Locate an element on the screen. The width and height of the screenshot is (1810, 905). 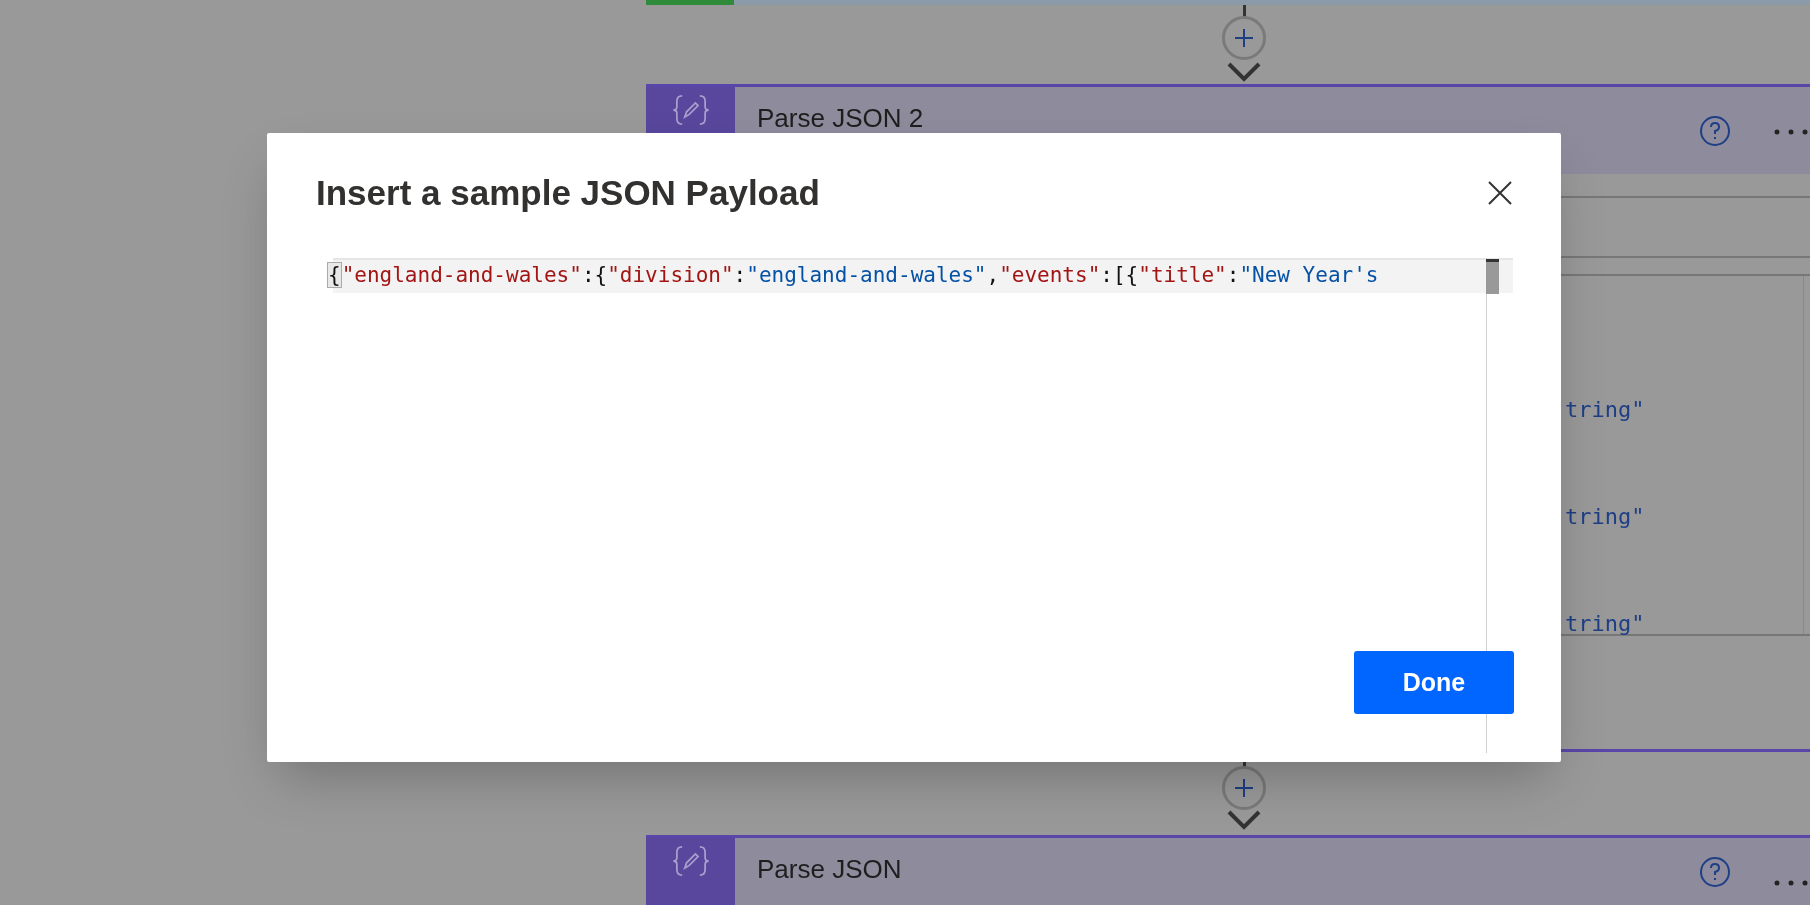
action-title: Parse JSON 2 is located at coordinates (840, 118).